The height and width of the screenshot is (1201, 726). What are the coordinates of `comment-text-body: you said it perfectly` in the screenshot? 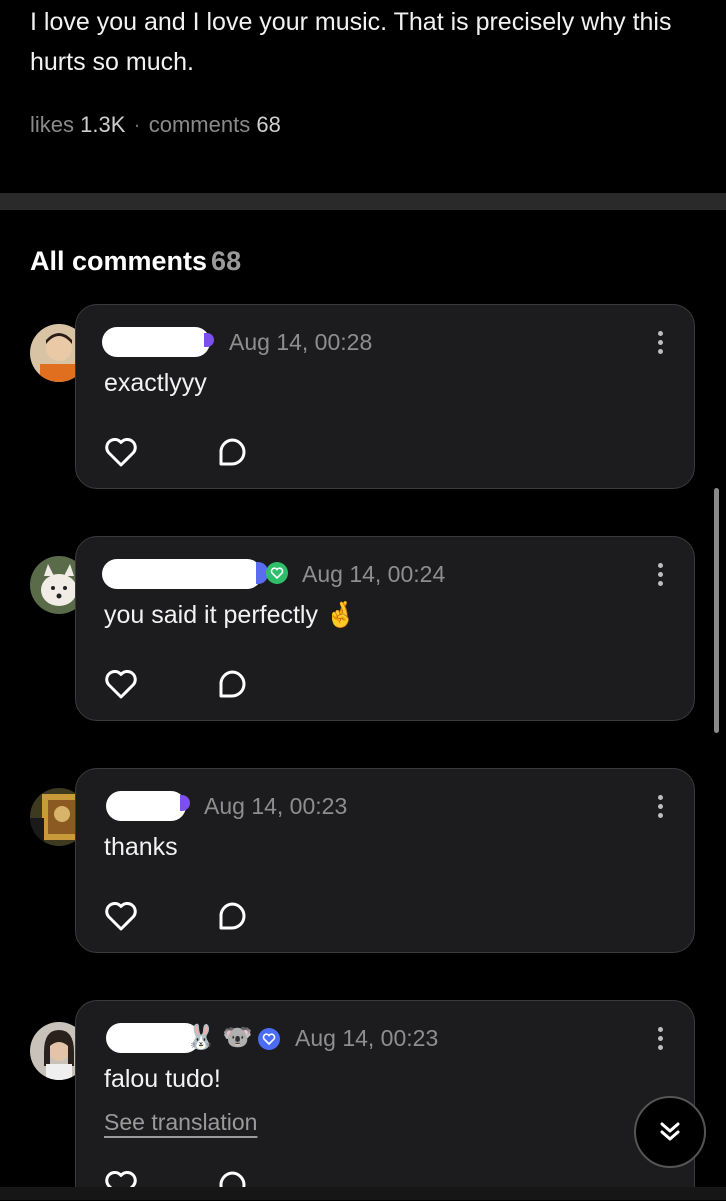 It's located at (211, 615).